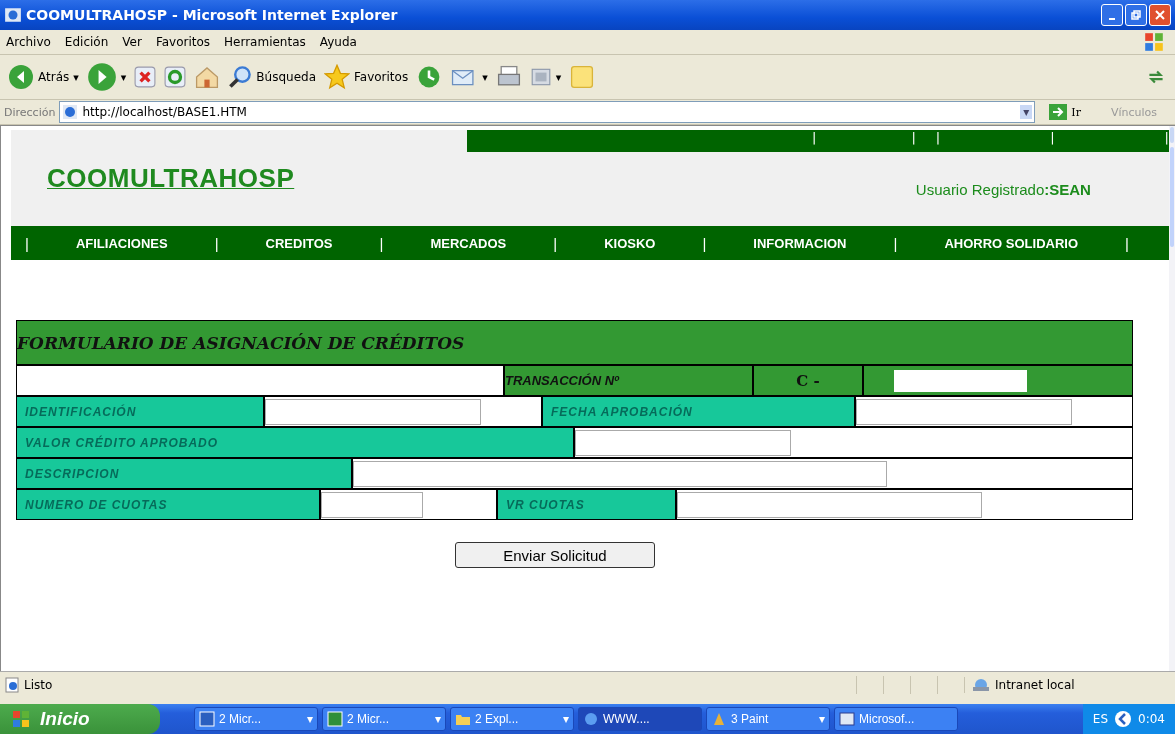 Image resolution: width=1175 pixels, height=734 pixels. Describe the element at coordinates (768, 719) in the screenshot. I see `taskbar-button: 3 Paint ▾` at that location.